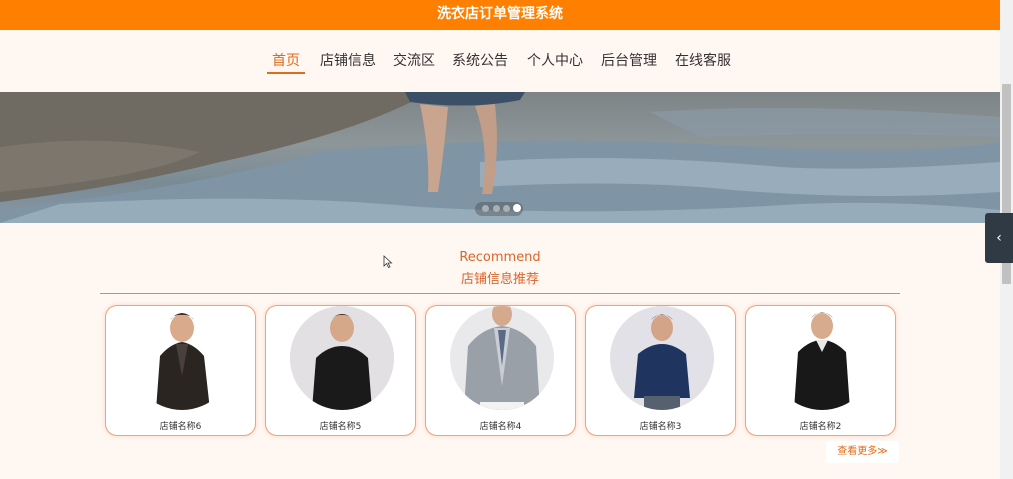 Image resolution: width=1013 pixels, height=479 pixels. What do you see at coordinates (180, 427) in the screenshot?
I see `shop-name: 店铺名称6` at bounding box center [180, 427].